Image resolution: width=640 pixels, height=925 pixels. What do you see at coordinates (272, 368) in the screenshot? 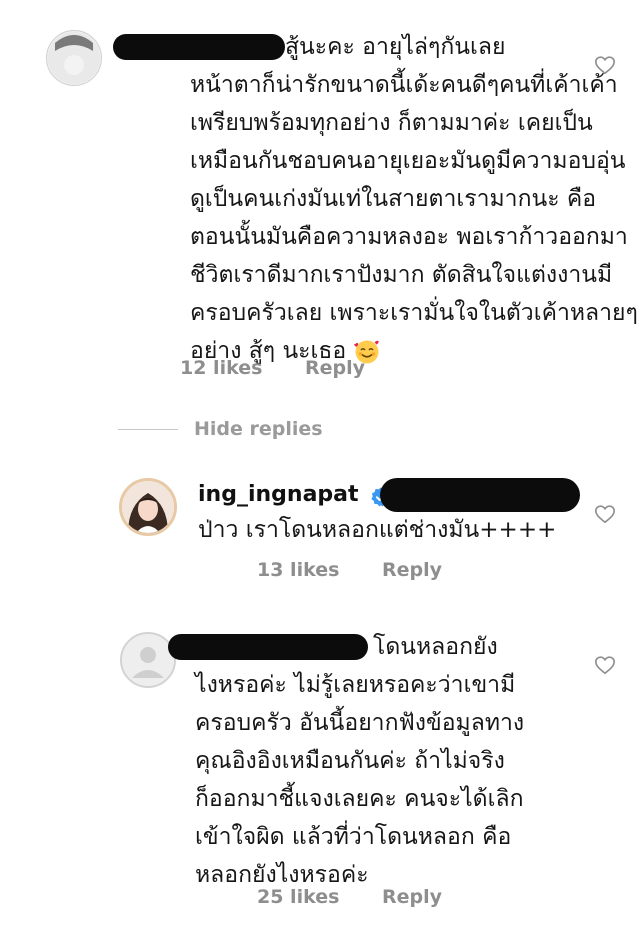
I see `comment-meta: 12 likes Reply` at bounding box center [272, 368].